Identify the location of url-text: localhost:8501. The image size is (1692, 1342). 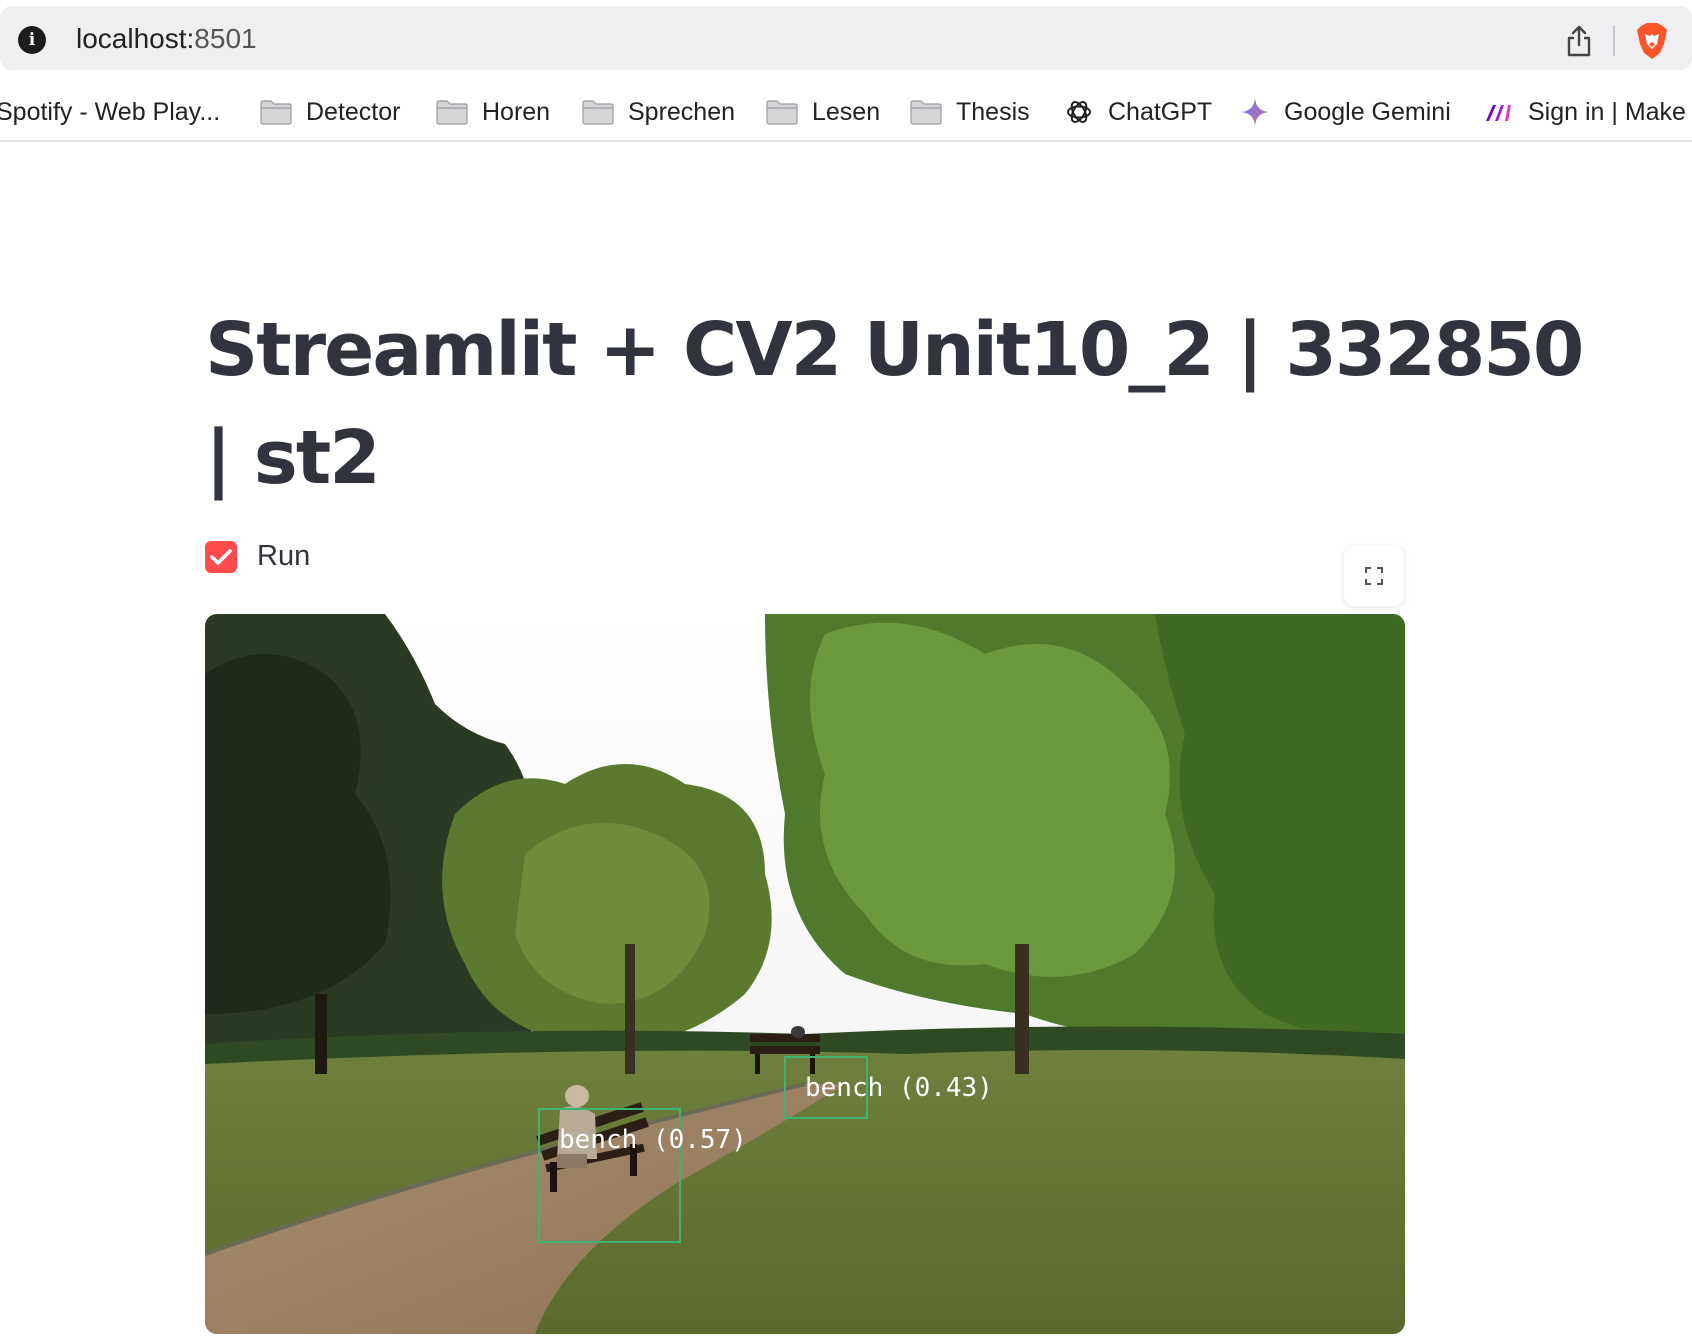
(166, 39).